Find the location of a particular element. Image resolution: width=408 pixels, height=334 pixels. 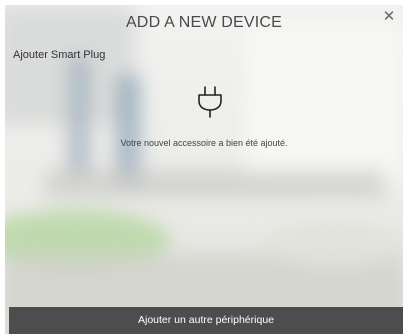

close-icon: ✕ is located at coordinates (389, 17).